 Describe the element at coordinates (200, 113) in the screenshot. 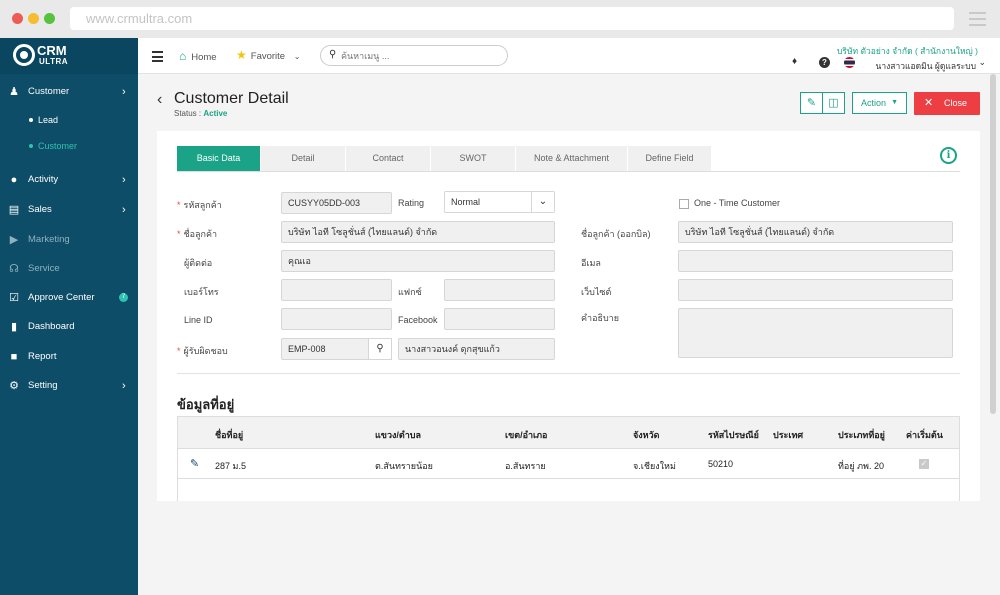

I see `status-line: Status : Active` at that location.